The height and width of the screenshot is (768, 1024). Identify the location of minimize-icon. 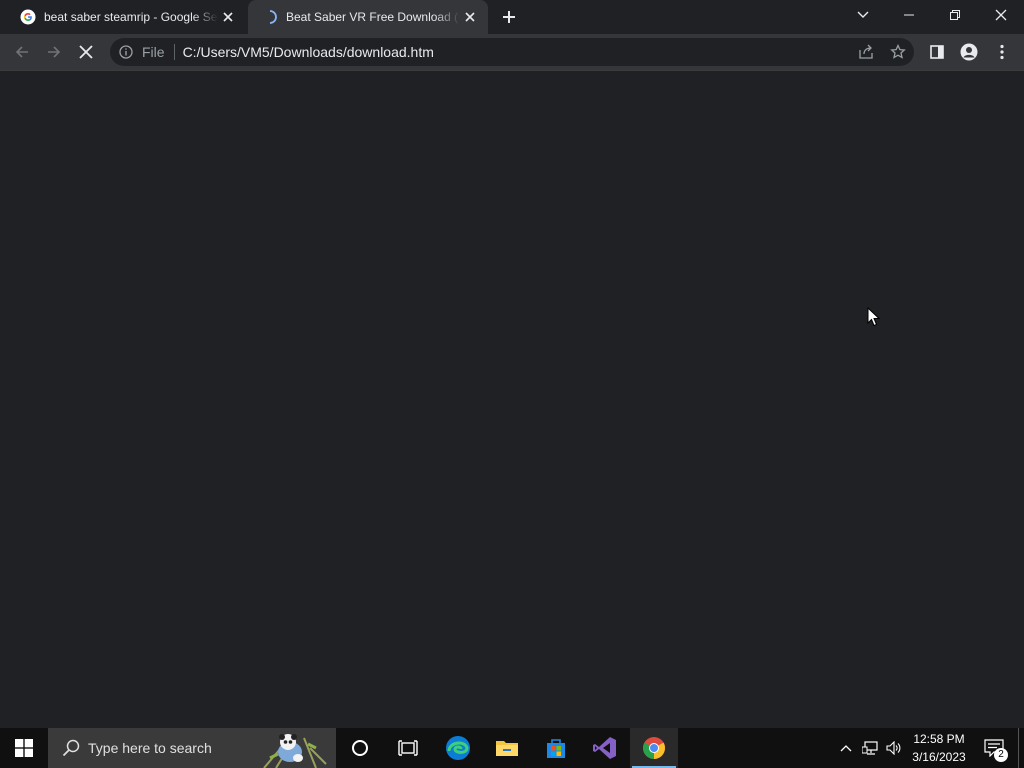
(909, 15).